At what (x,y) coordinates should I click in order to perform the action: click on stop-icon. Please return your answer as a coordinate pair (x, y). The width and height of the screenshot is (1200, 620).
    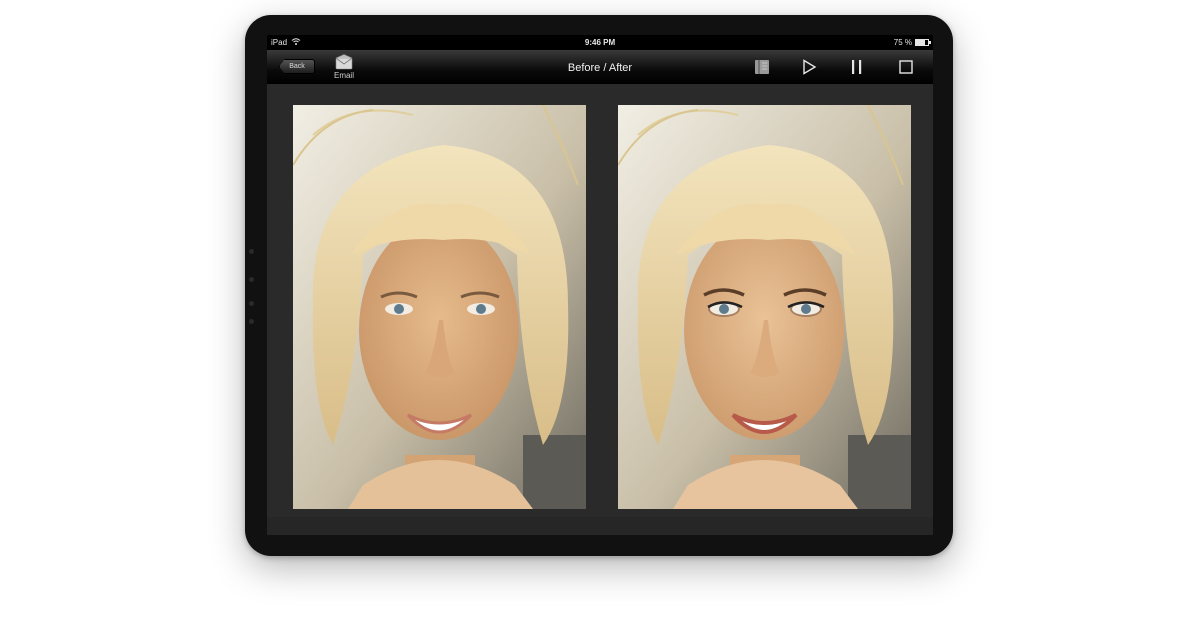
    Looking at the image, I should click on (906, 67).